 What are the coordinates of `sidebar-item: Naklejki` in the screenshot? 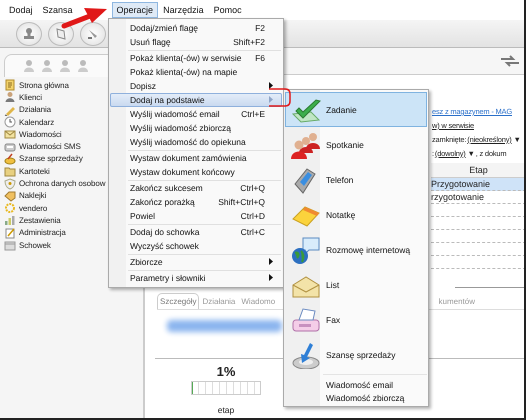 It's located at (32, 195).